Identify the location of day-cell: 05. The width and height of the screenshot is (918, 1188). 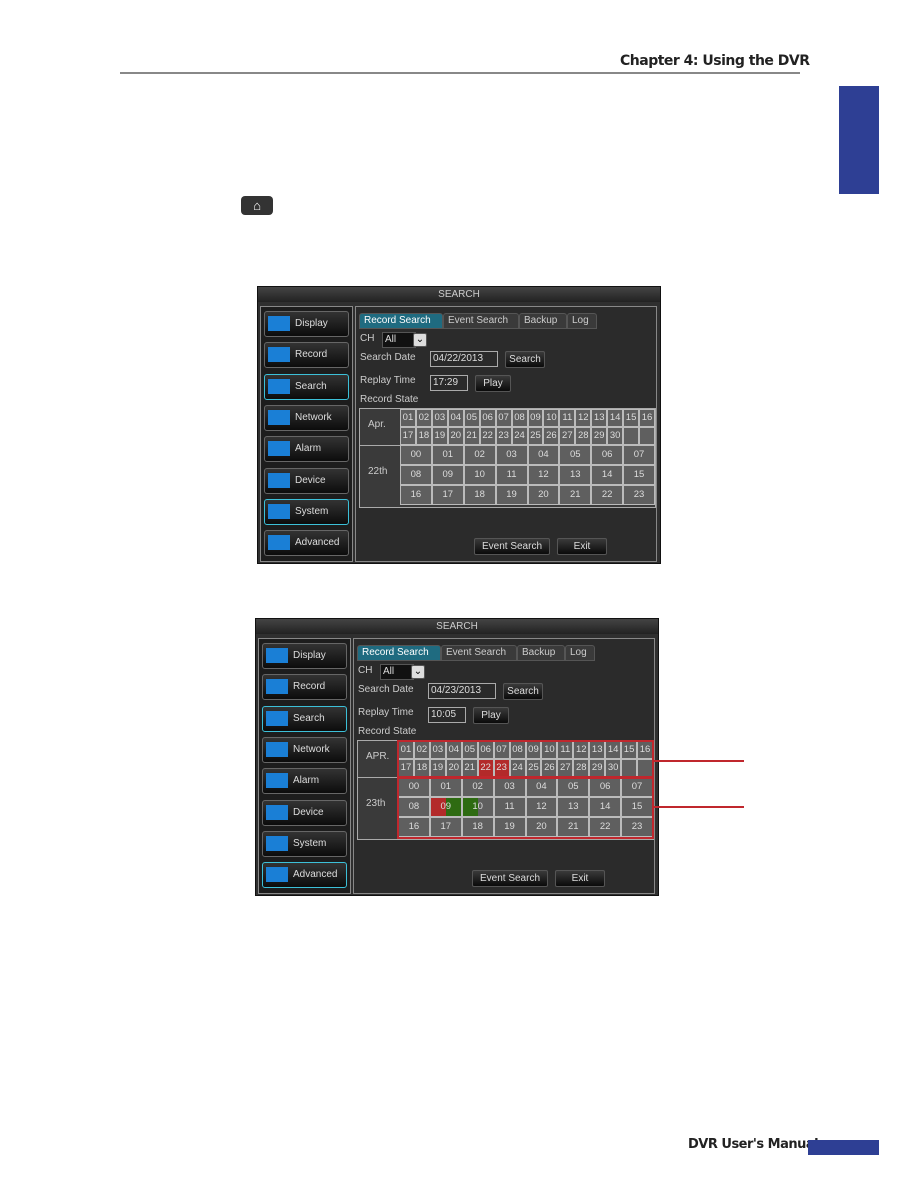
(471, 418).